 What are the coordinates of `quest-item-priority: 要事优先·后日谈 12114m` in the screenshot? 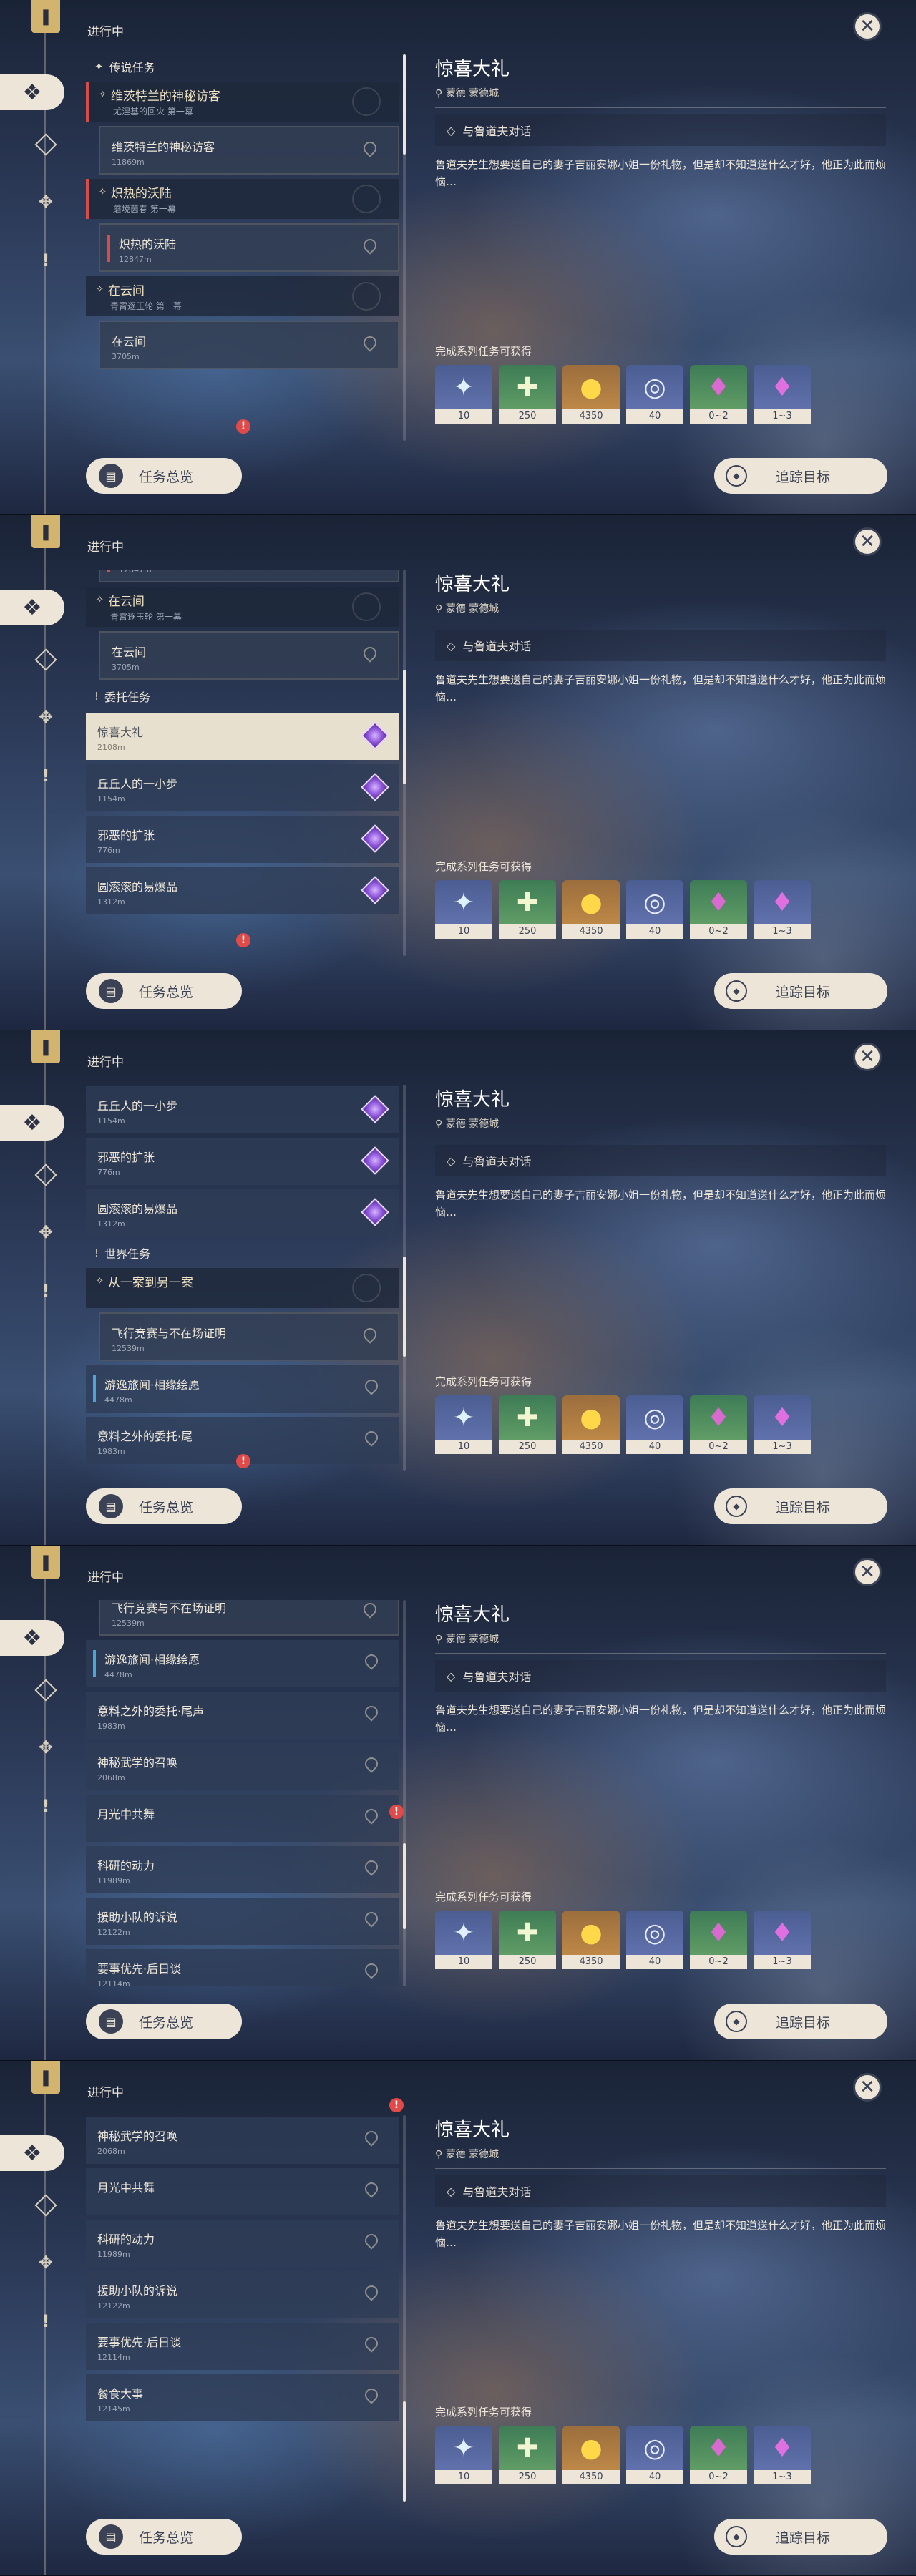 It's located at (242, 2346).